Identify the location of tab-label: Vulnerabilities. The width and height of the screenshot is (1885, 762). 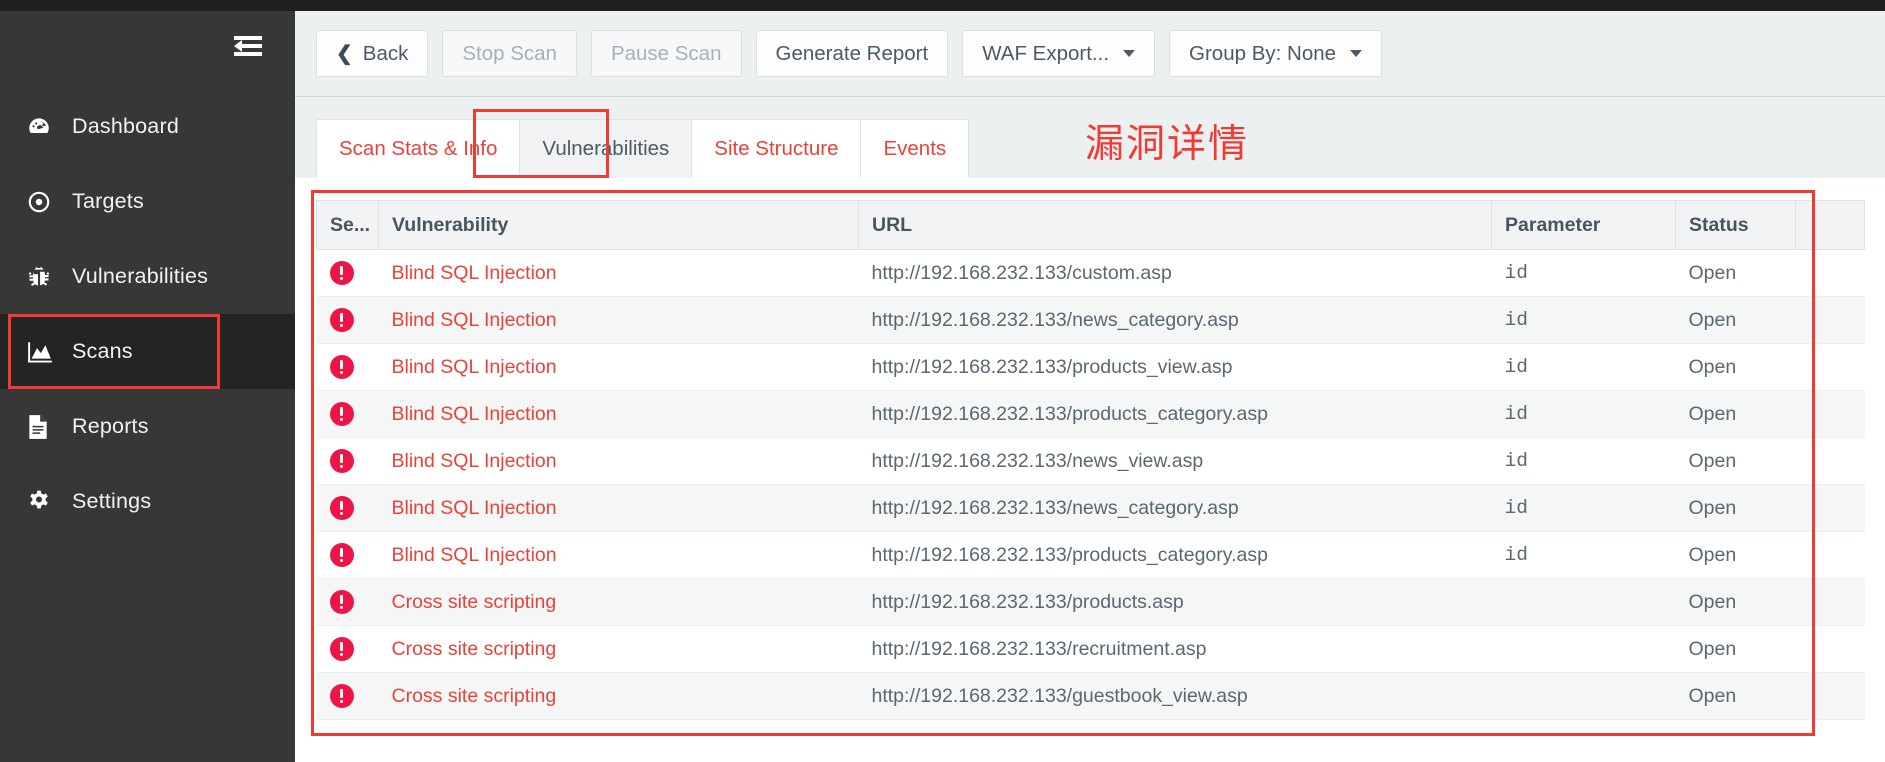
(606, 148).